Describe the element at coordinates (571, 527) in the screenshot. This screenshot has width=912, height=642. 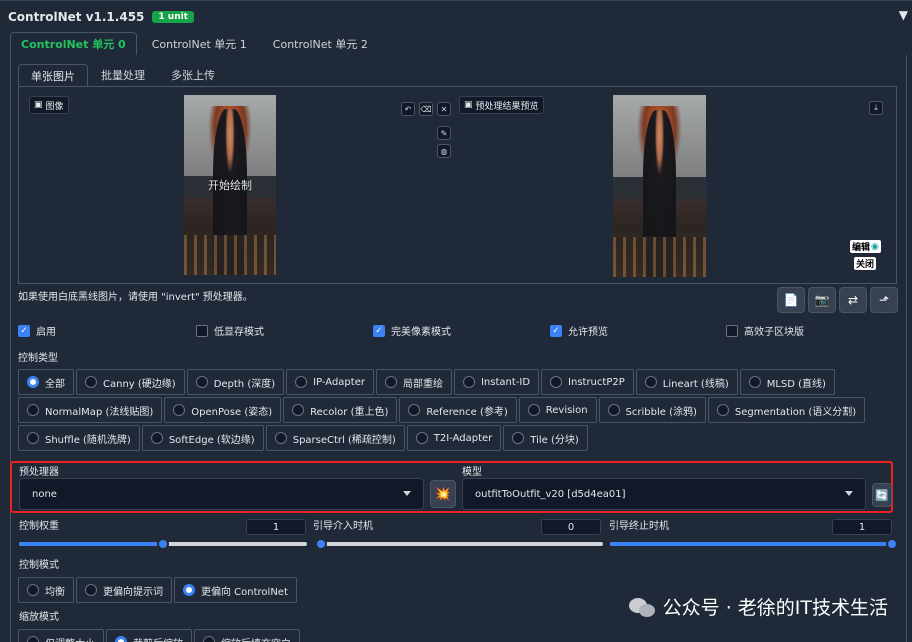
I see `start-input: 0` at that location.